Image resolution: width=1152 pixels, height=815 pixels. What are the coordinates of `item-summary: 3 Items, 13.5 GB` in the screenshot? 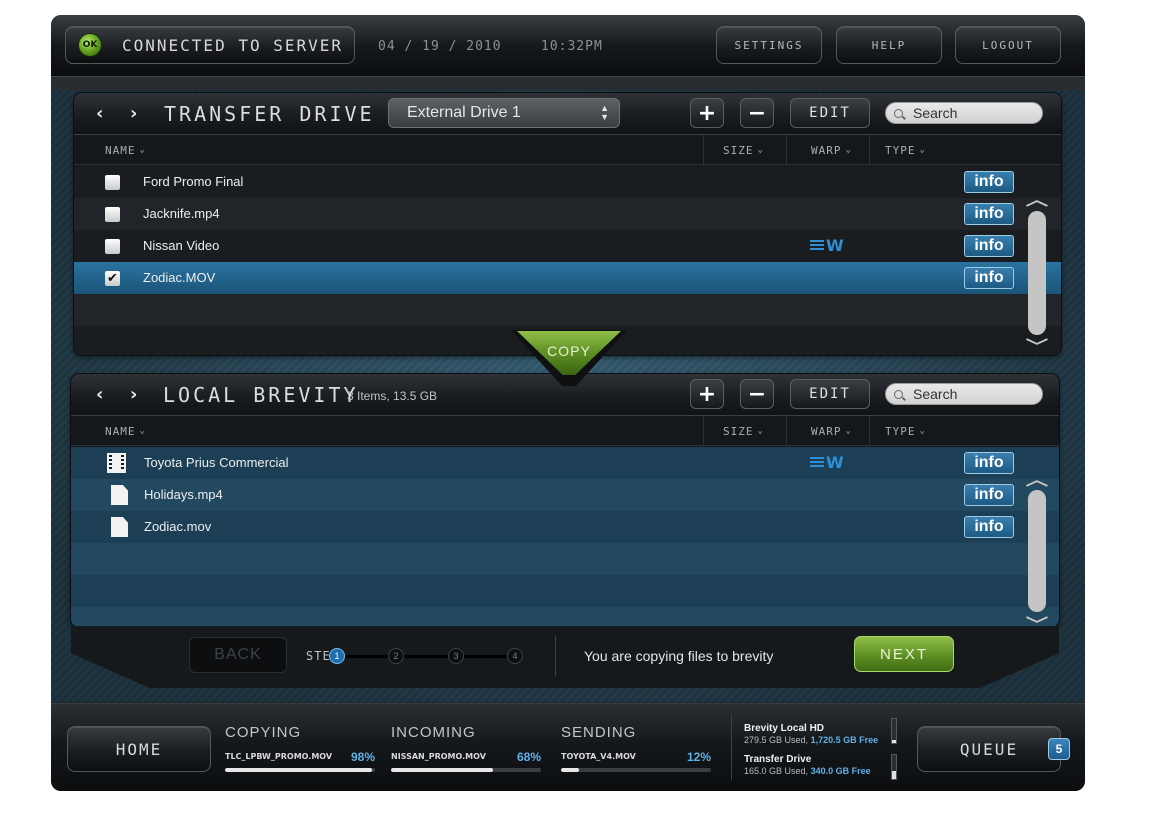 It's located at (392, 396).